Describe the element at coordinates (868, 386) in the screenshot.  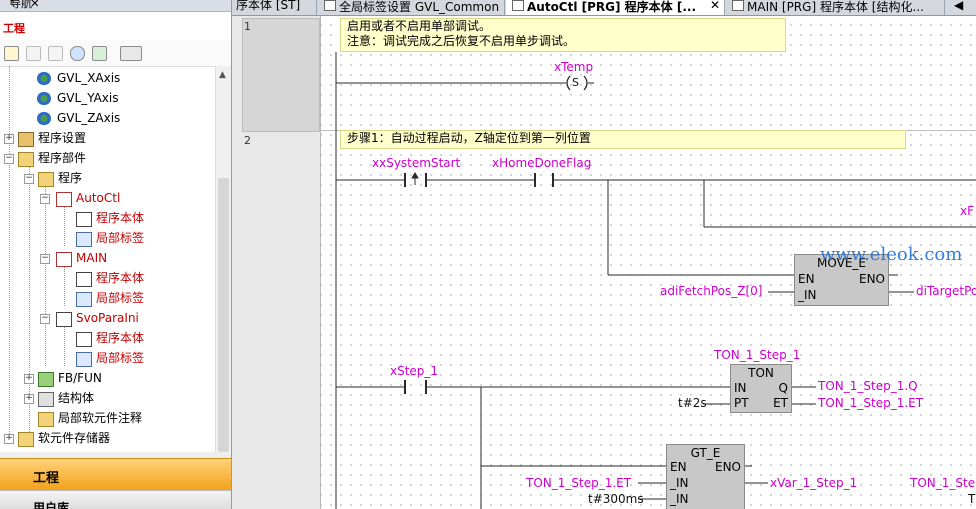
I see `ton-q-output: TON_1_Step_1.Q` at that location.